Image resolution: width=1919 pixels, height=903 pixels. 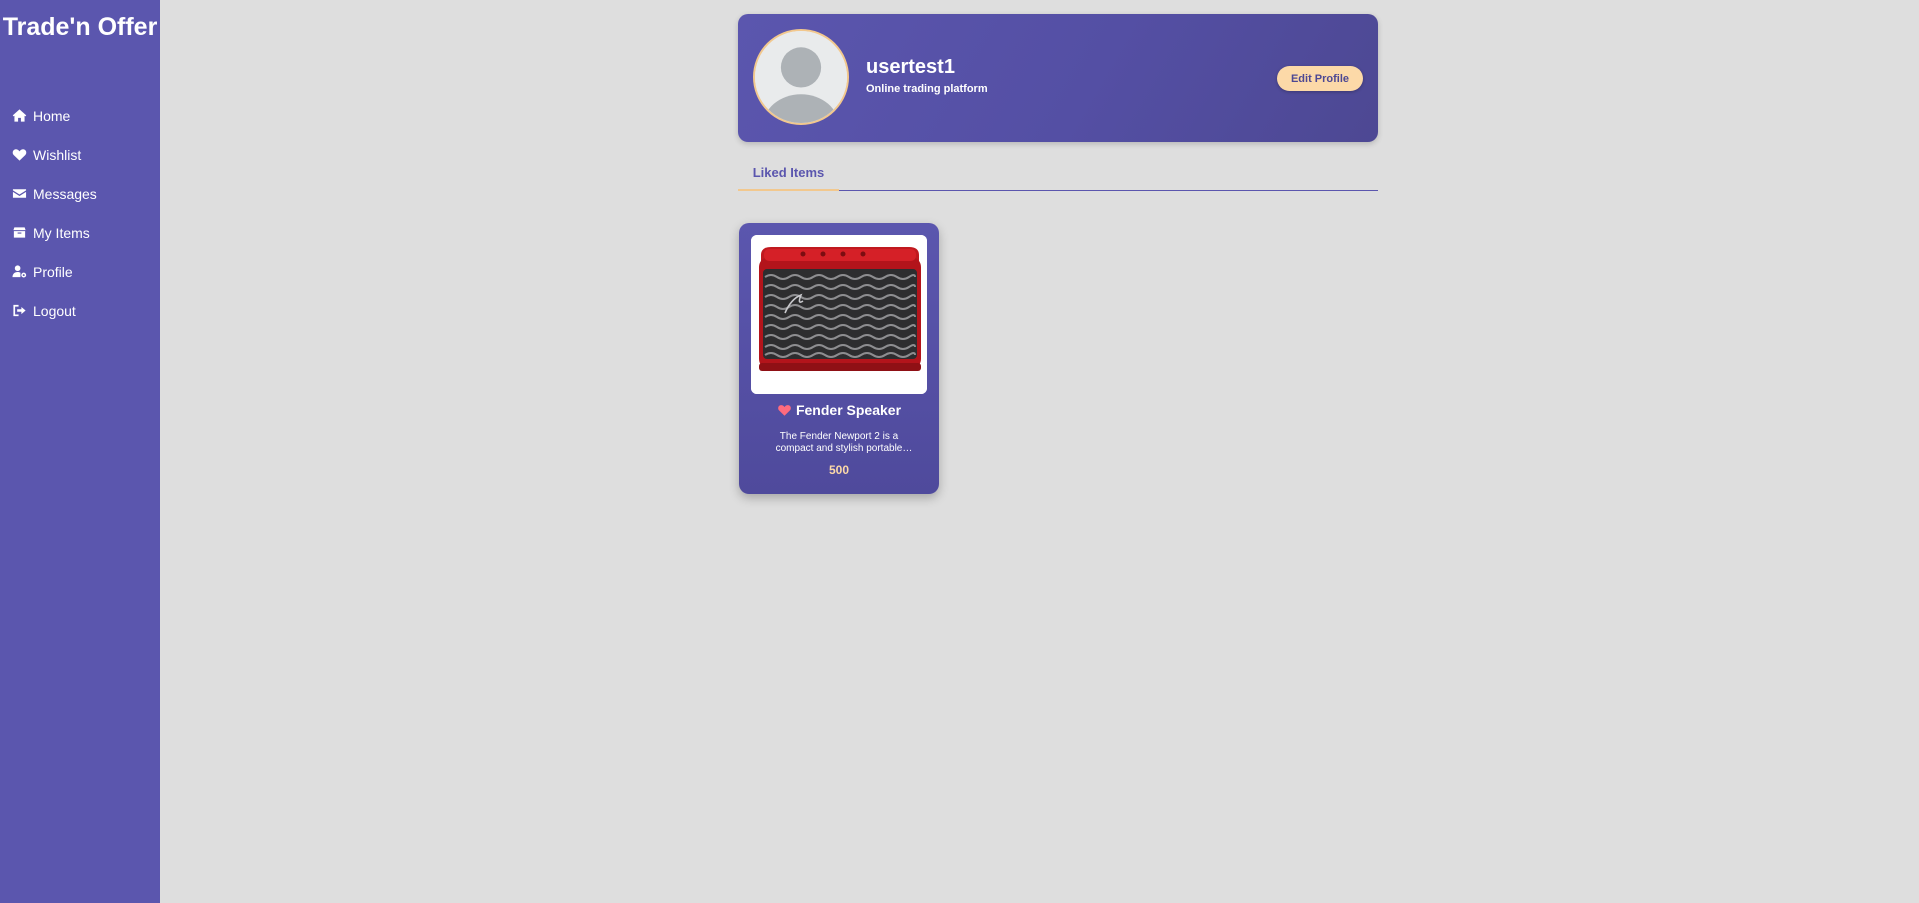 I want to click on item-image, so click(x=839, y=314).